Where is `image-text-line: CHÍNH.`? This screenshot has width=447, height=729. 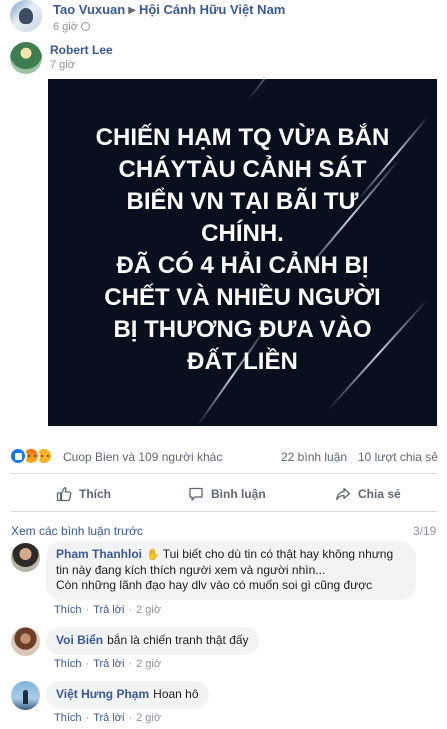
image-text-line: CHÍNH. is located at coordinates (242, 233).